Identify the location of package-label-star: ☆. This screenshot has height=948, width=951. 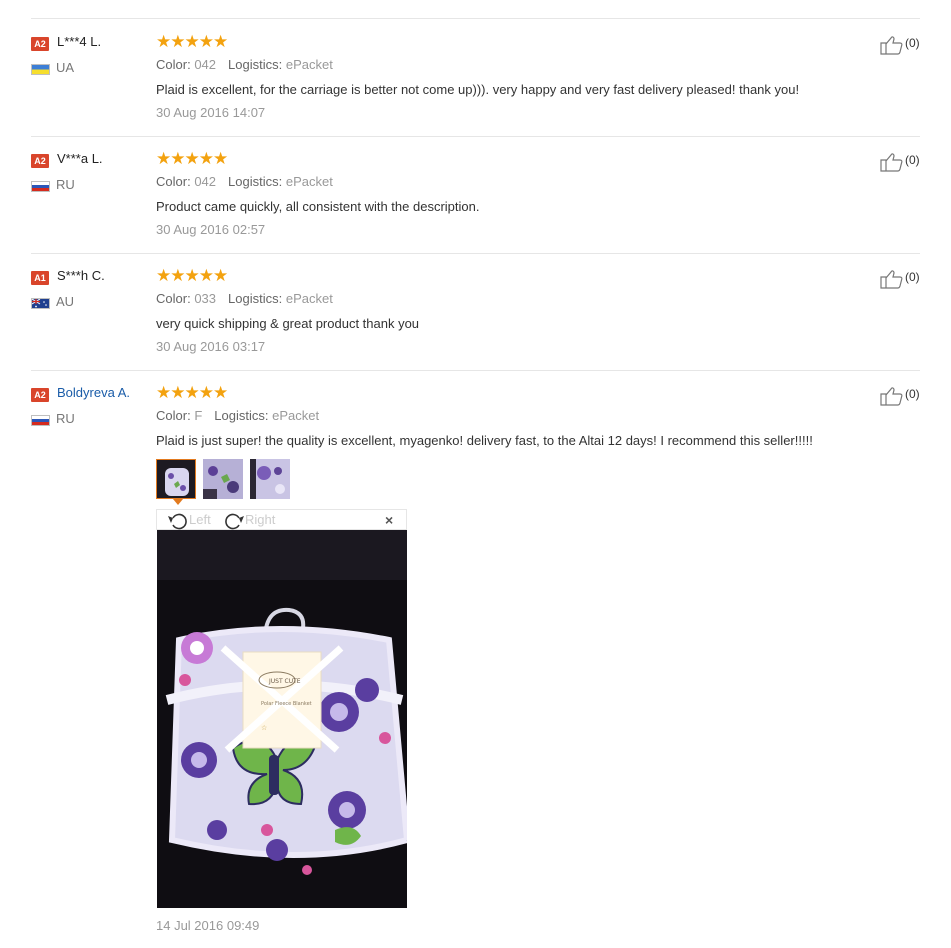
(264, 728).